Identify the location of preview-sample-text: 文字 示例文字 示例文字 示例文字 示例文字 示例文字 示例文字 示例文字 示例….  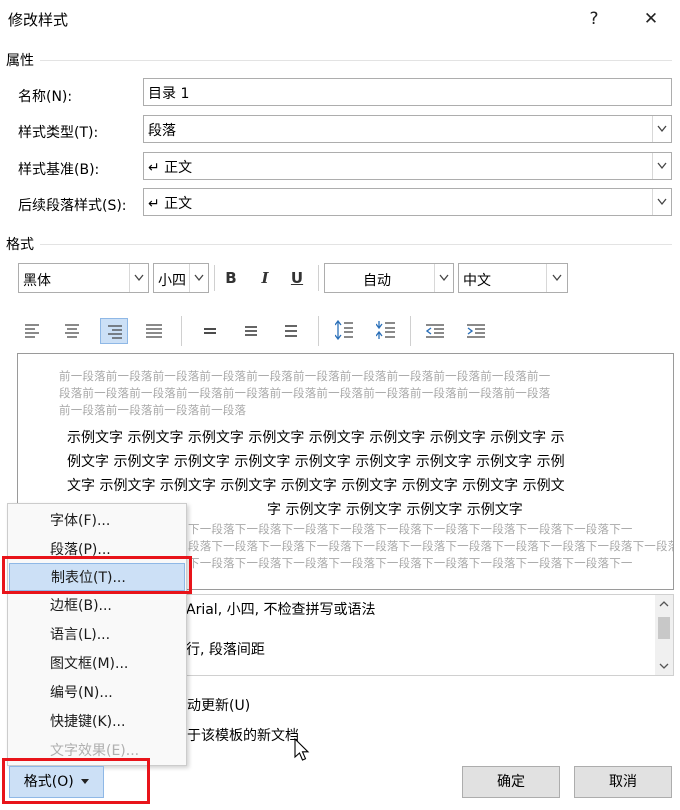
(316, 486).